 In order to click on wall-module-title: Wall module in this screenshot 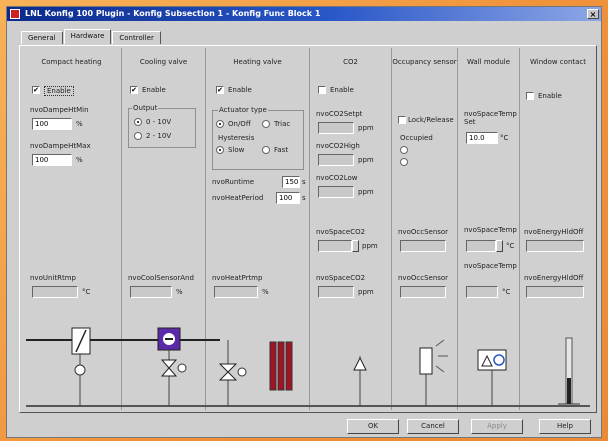, I will do `click(488, 62)`.